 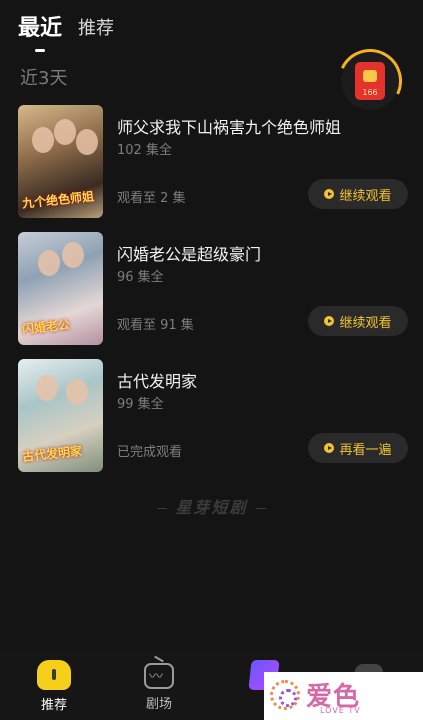 What do you see at coordinates (159, 676) in the screenshot?
I see `tv-icon` at bounding box center [159, 676].